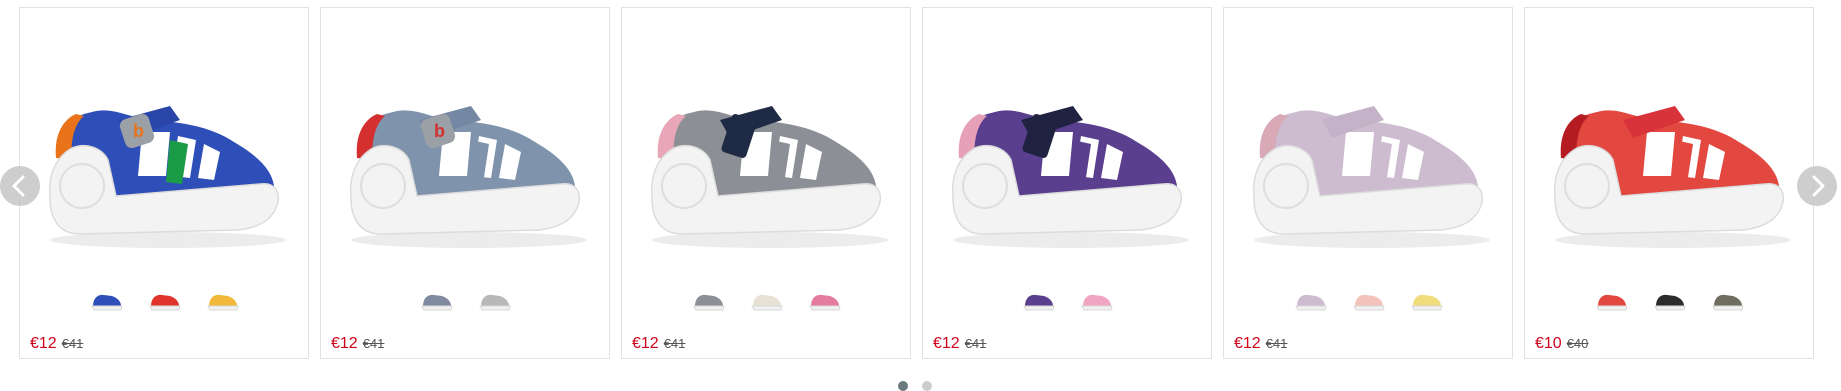  I want to click on chevron-right-icon, so click(1818, 186).